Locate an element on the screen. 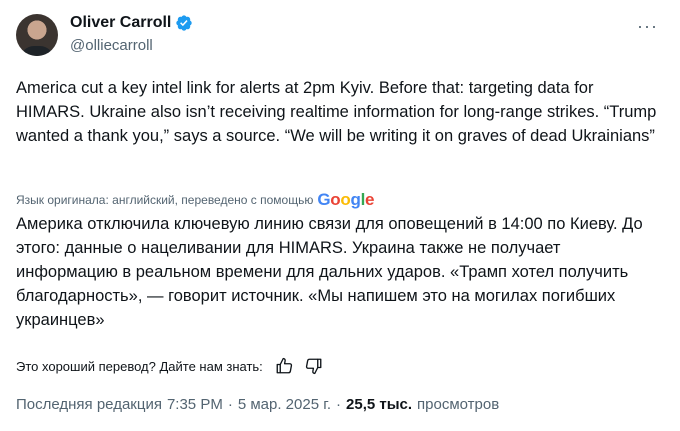  thumbs-down-icon is located at coordinates (314, 366).